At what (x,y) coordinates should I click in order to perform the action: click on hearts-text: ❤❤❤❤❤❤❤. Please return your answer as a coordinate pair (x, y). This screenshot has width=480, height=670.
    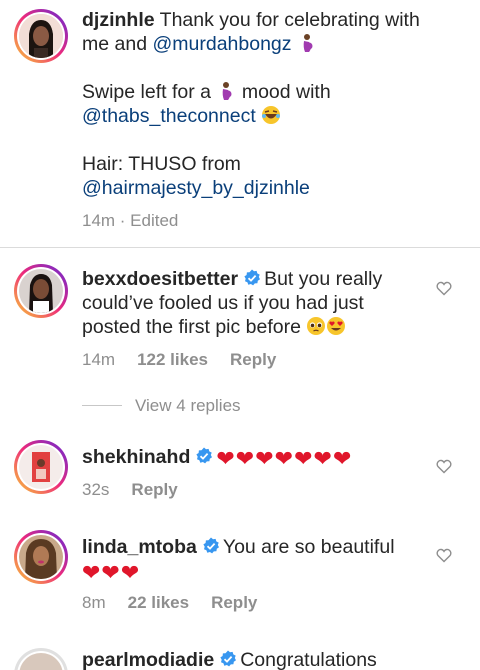
    Looking at the image, I should click on (284, 458).